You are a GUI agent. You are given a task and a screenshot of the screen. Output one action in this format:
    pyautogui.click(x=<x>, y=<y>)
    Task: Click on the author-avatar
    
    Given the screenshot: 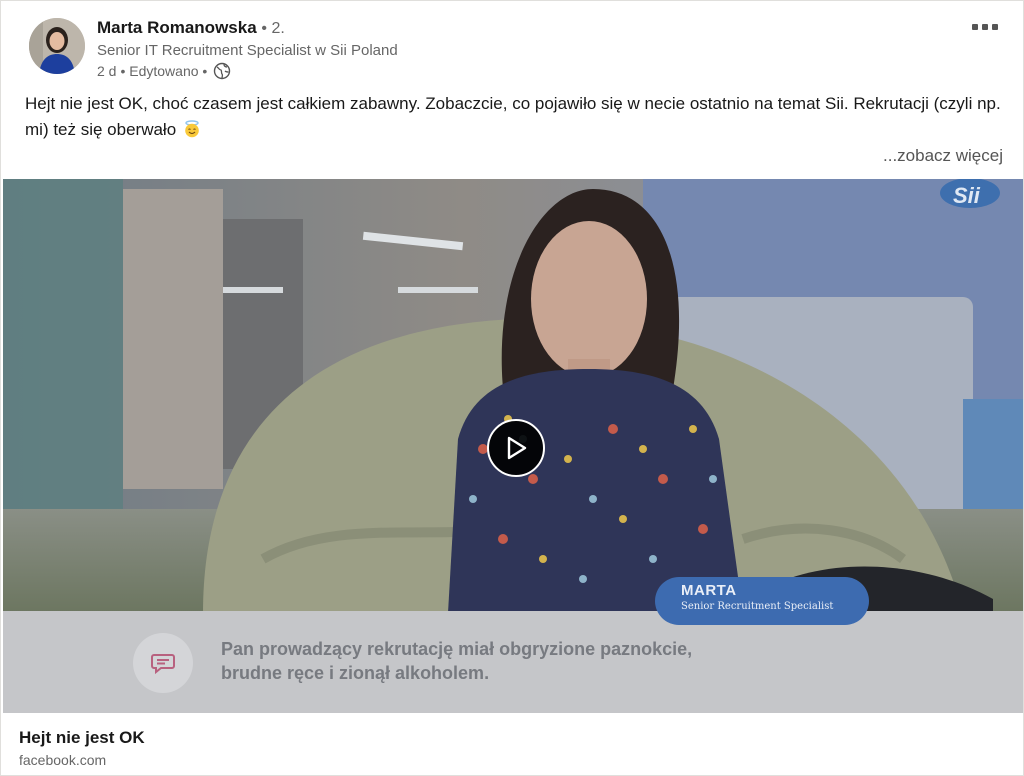 What is the action you would take?
    pyautogui.click(x=57, y=46)
    